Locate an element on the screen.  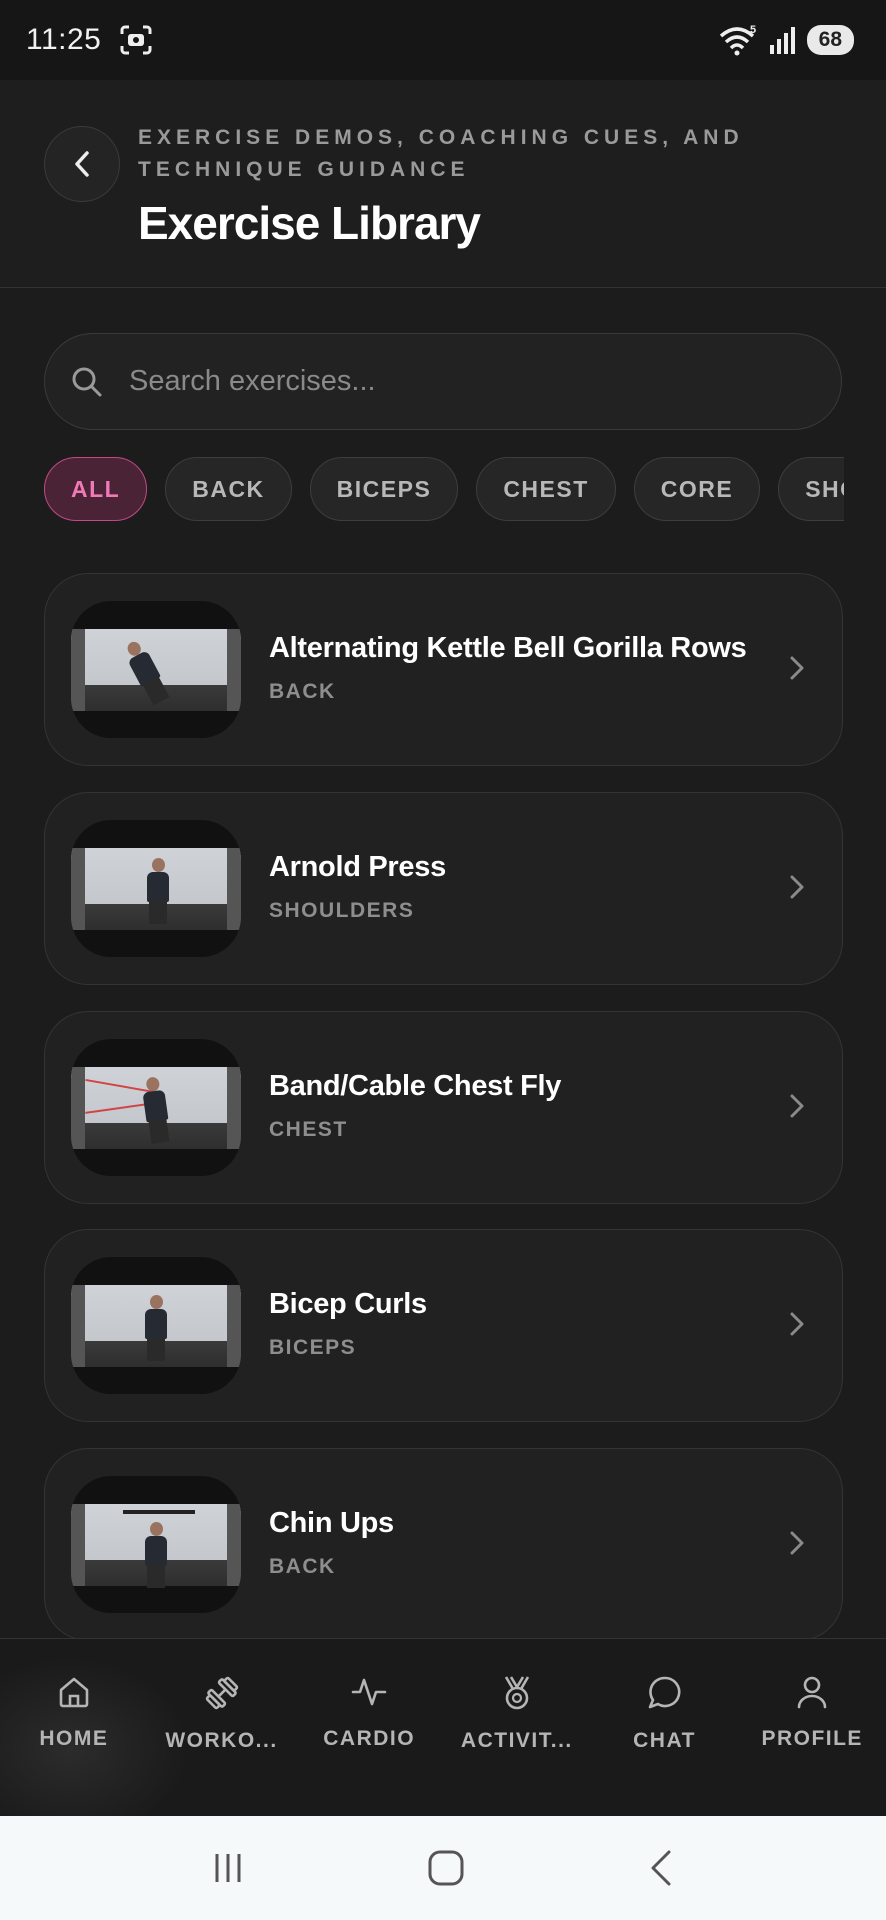
signal-icon is located at coordinates (782, 40).